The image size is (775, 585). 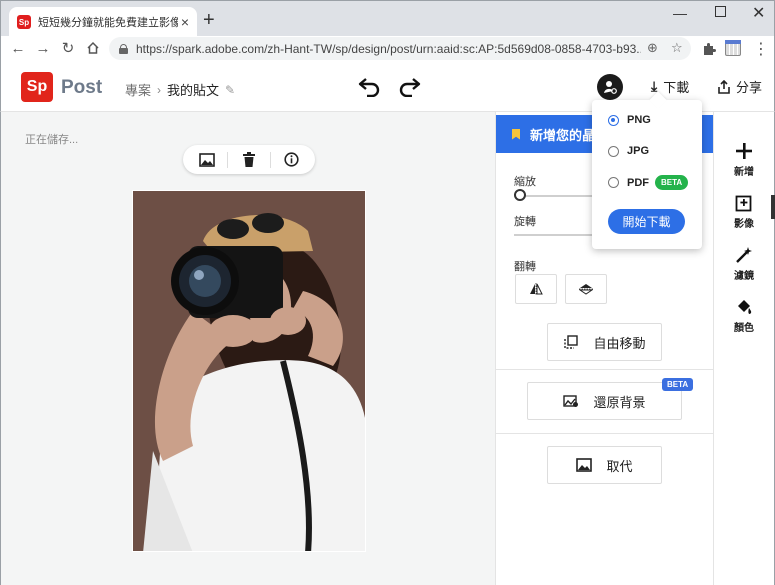 What do you see at coordinates (720, 11) in the screenshot?
I see `maximize-icon` at bounding box center [720, 11].